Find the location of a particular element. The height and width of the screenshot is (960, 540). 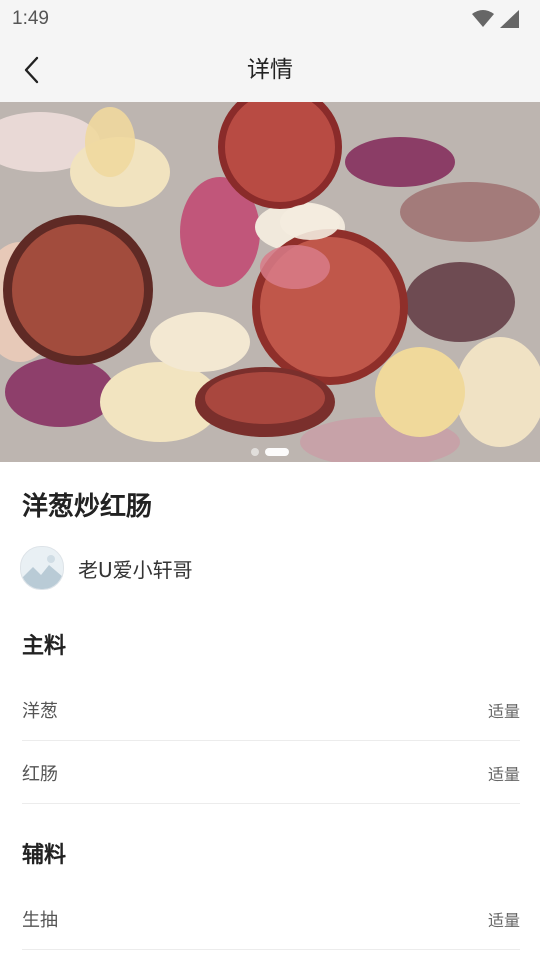

avatar-image is located at coordinates (42, 568).